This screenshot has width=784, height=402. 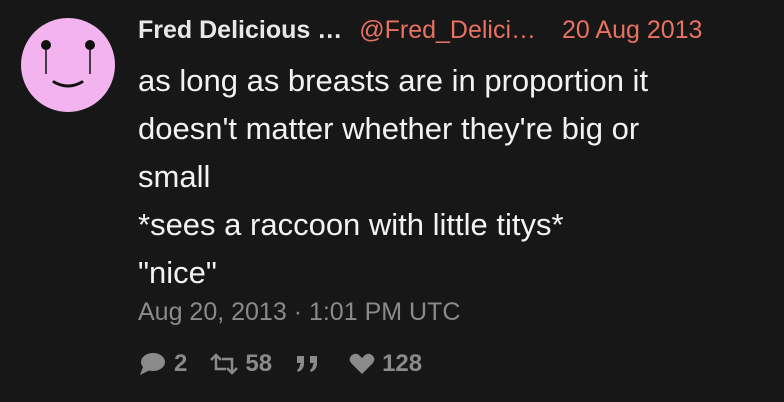 I want to click on like-button: 128, so click(x=385, y=364).